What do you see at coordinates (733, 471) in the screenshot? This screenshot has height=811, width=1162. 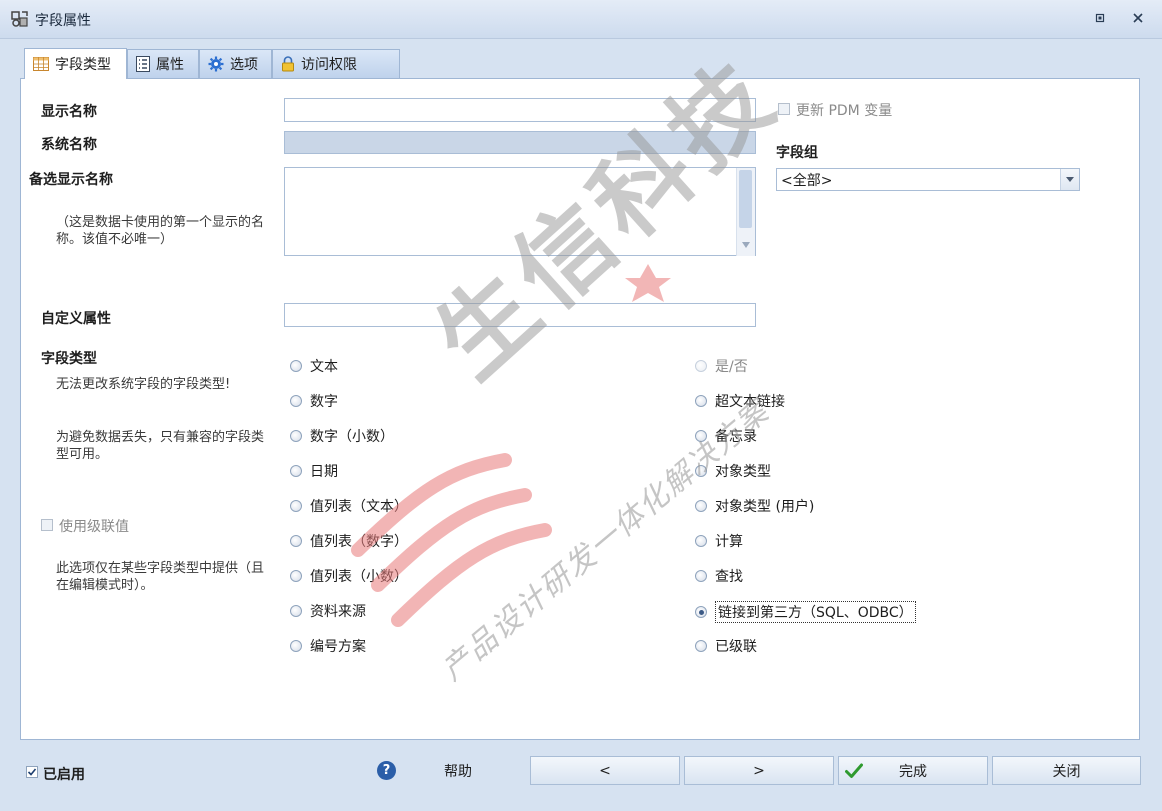 I see `radio-object-type: 对象类型` at bounding box center [733, 471].